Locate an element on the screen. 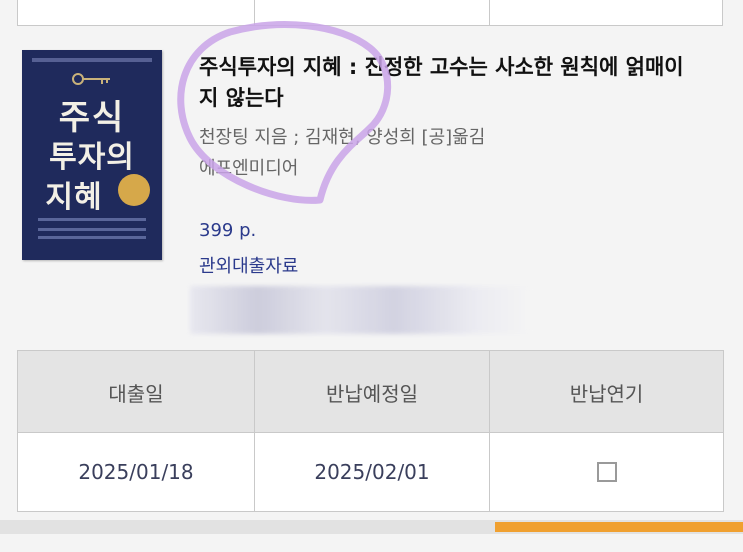 The width and height of the screenshot is (743, 552). checkbox-icon is located at coordinates (606, 472).